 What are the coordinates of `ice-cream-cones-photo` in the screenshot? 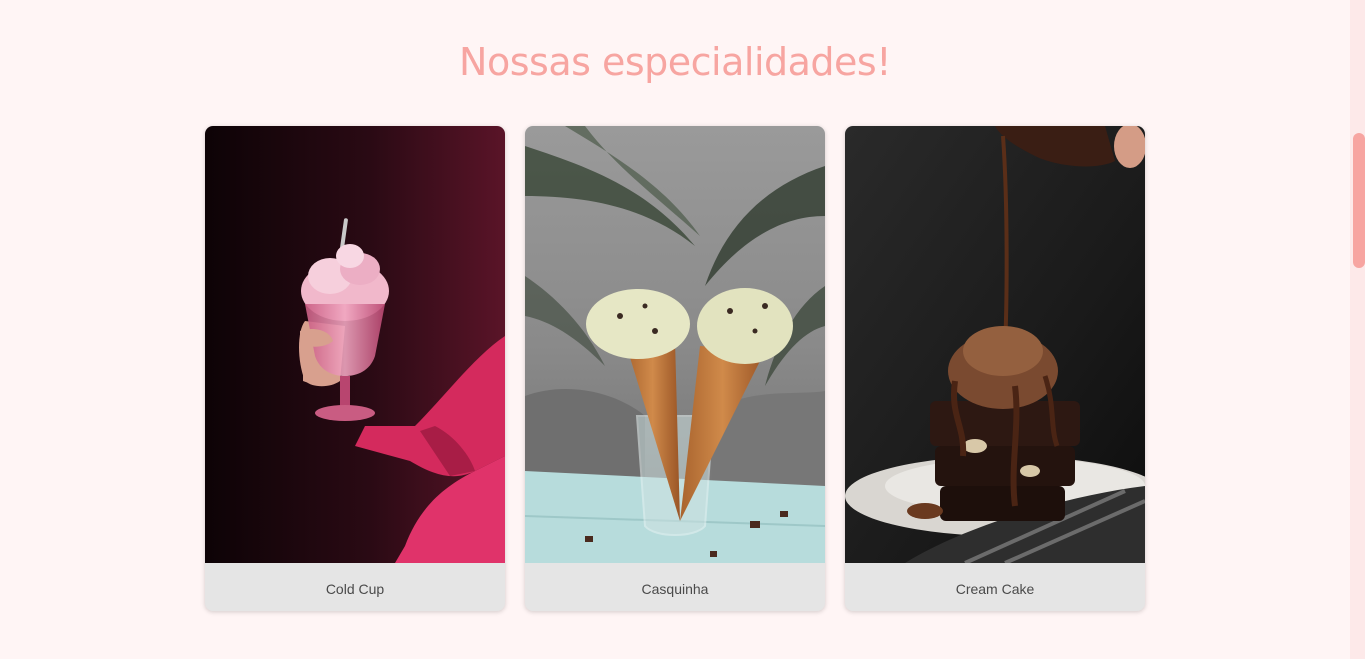 It's located at (675, 344).